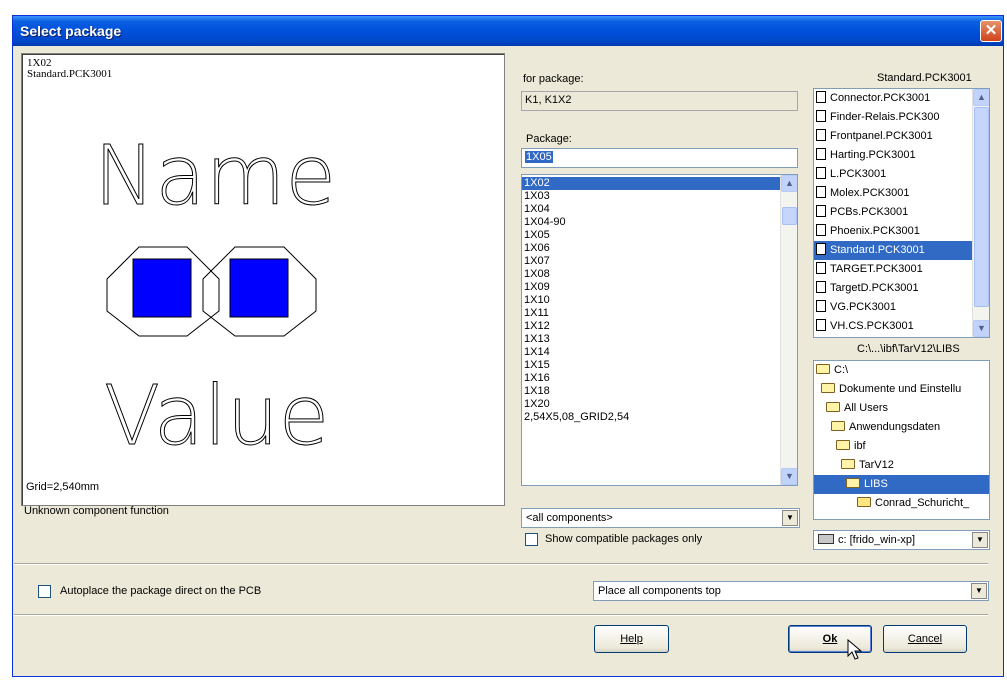  What do you see at coordinates (659, 300) in the screenshot?
I see `package-list-item: 1X10` at bounding box center [659, 300].